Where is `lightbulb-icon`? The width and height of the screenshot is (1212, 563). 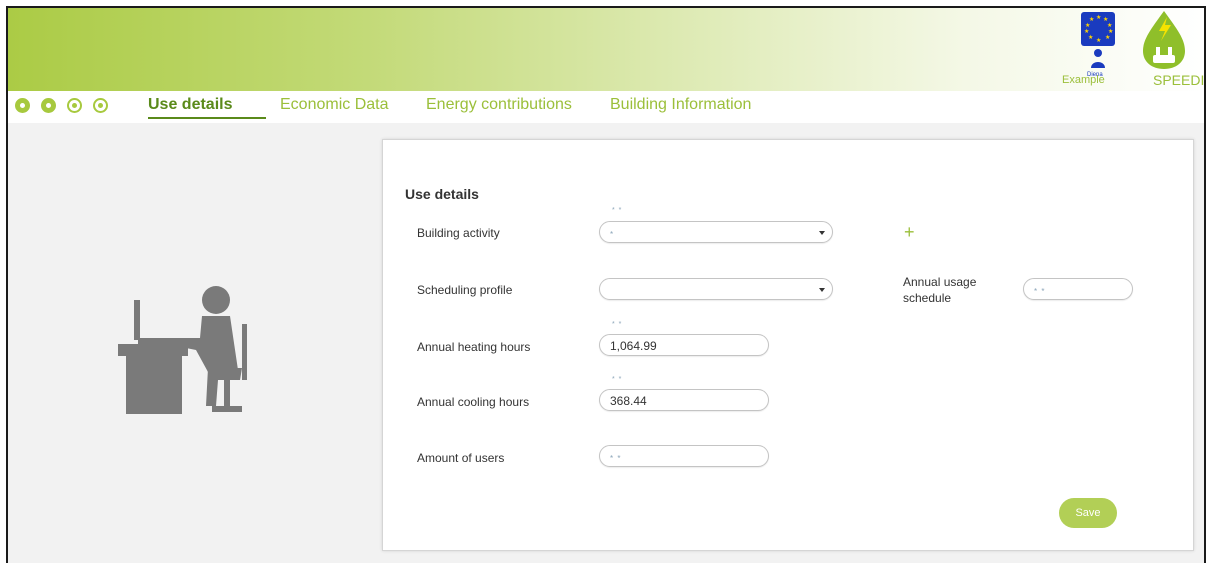 lightbulb-icon is located at coordinates (74, 105).